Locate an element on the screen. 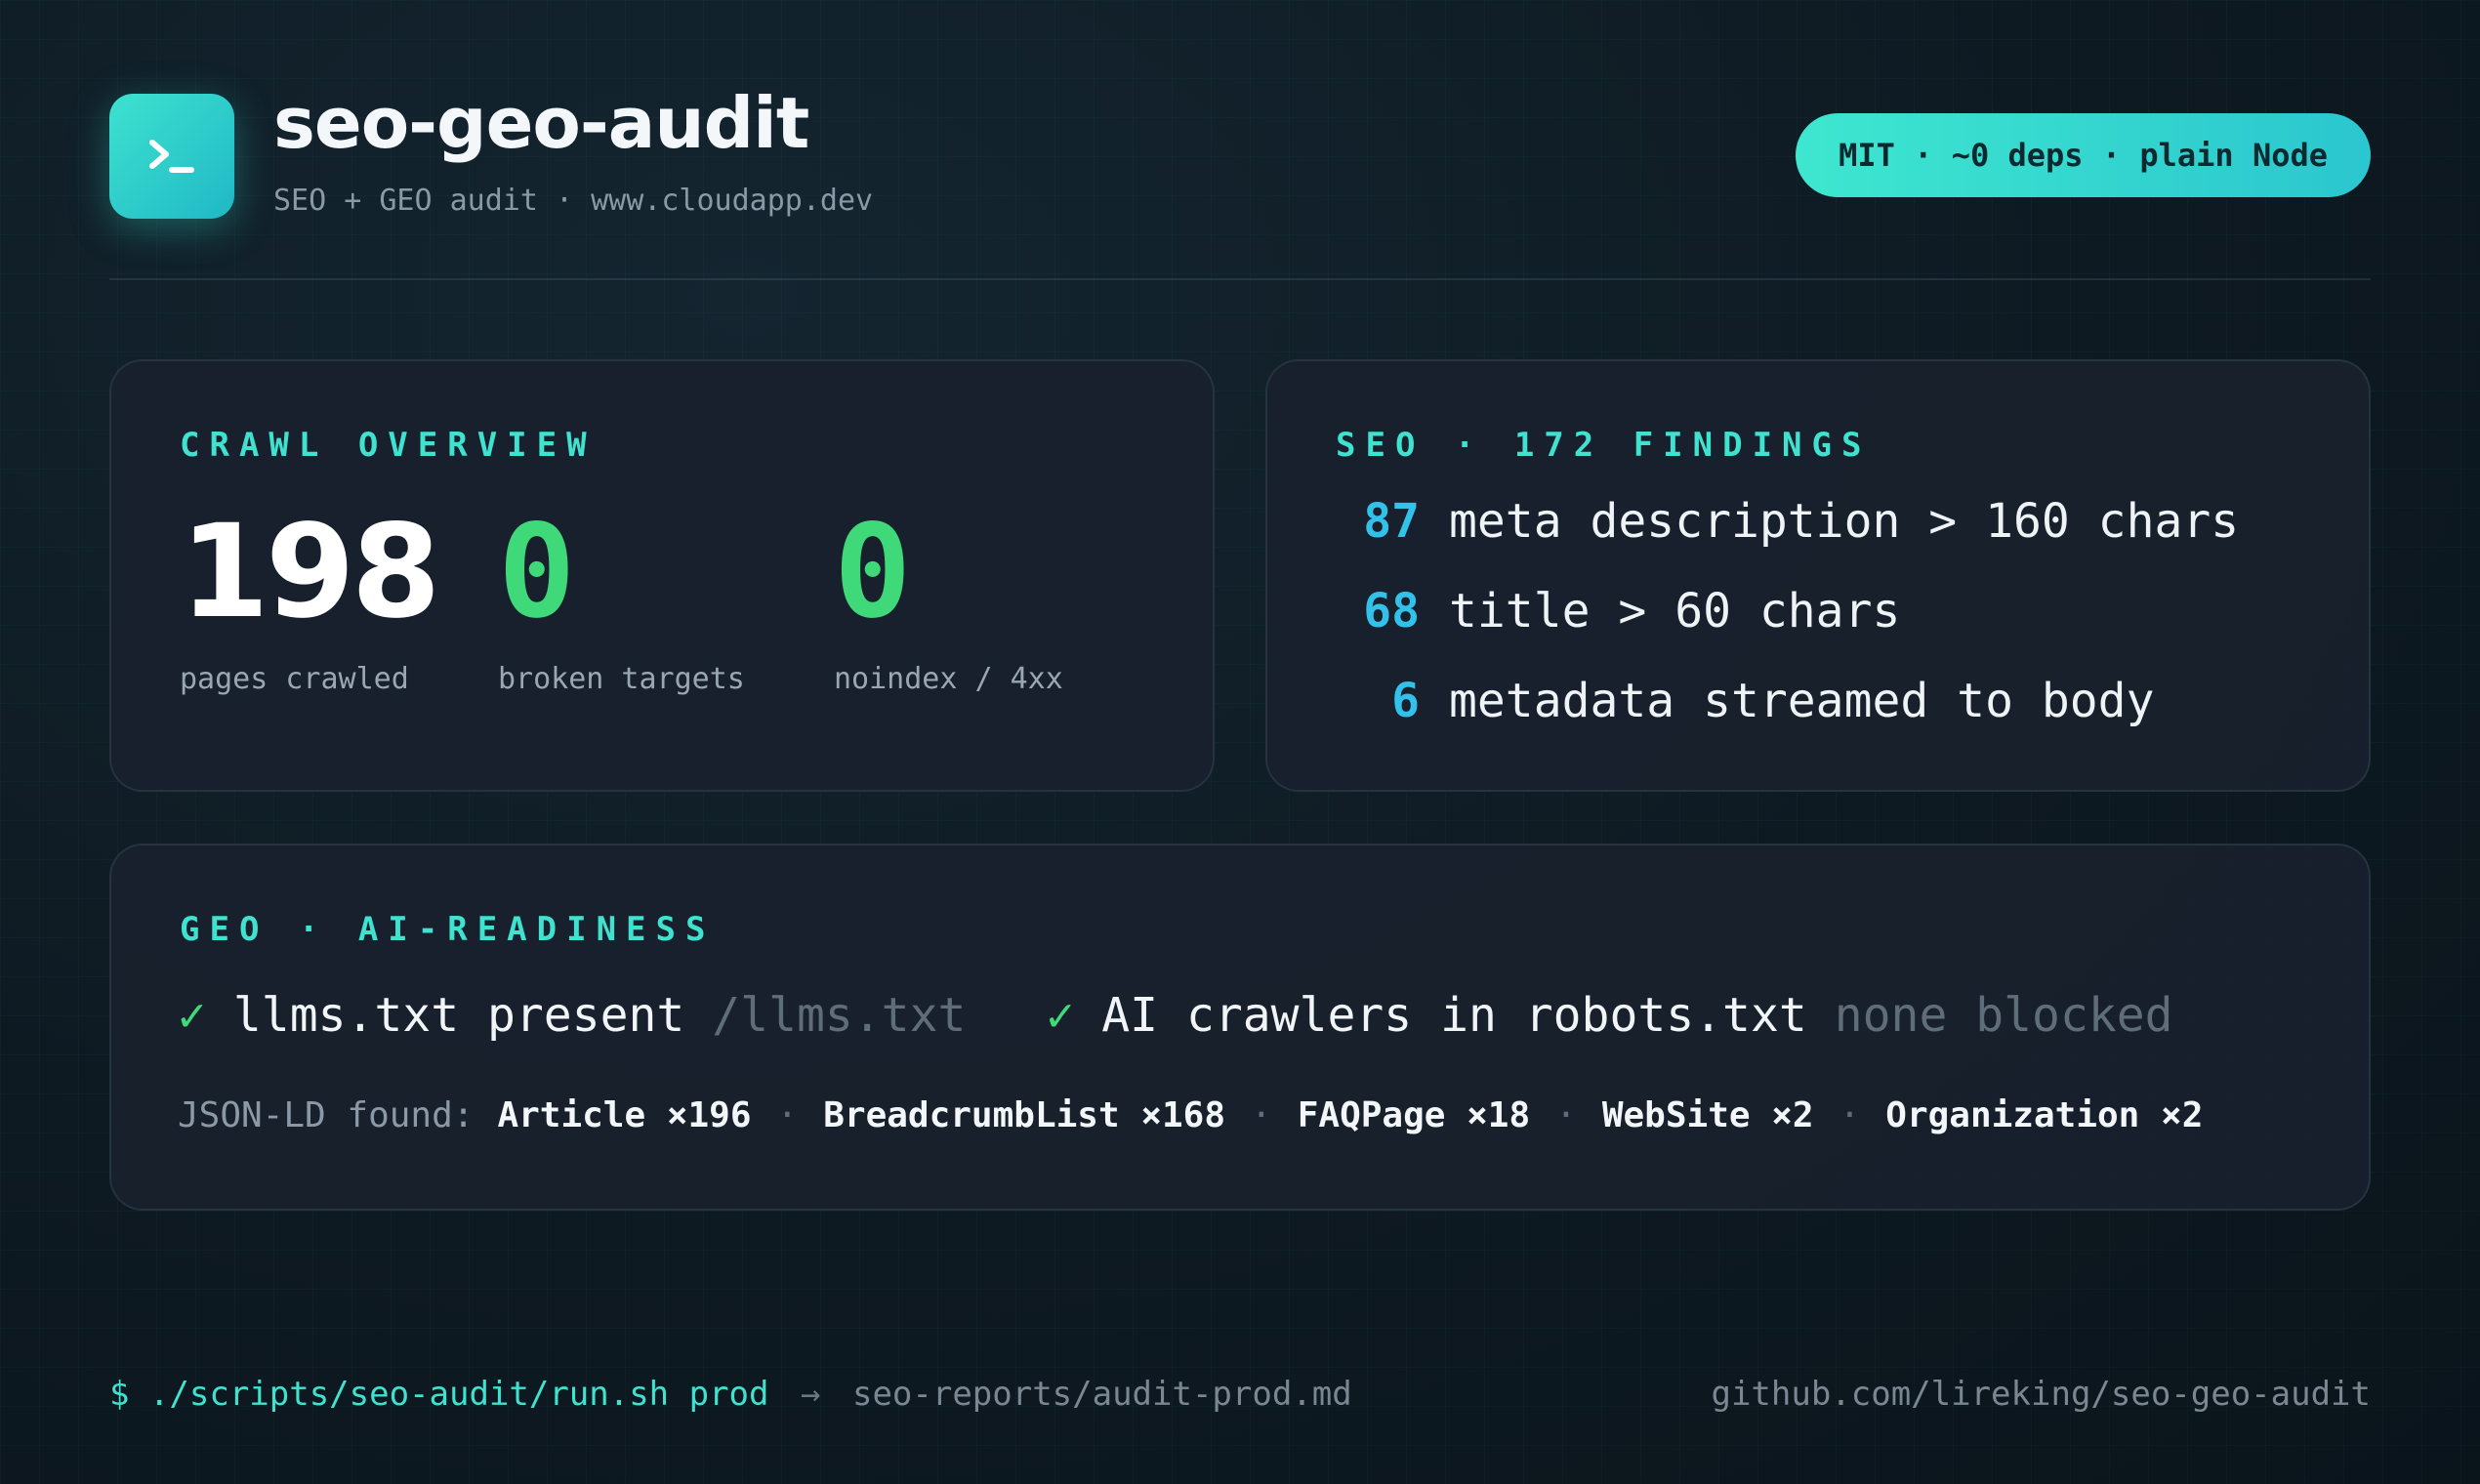 The image size is (2480, 1484). stat-value: 198 is located at coordinates (310, 572).